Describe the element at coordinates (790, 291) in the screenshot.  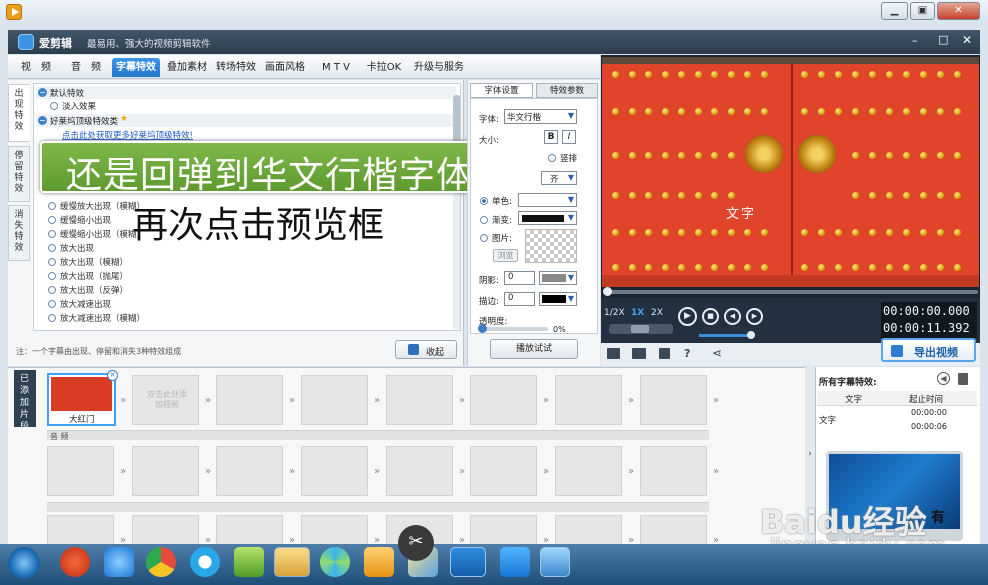
I see `progress-bar` at that location.